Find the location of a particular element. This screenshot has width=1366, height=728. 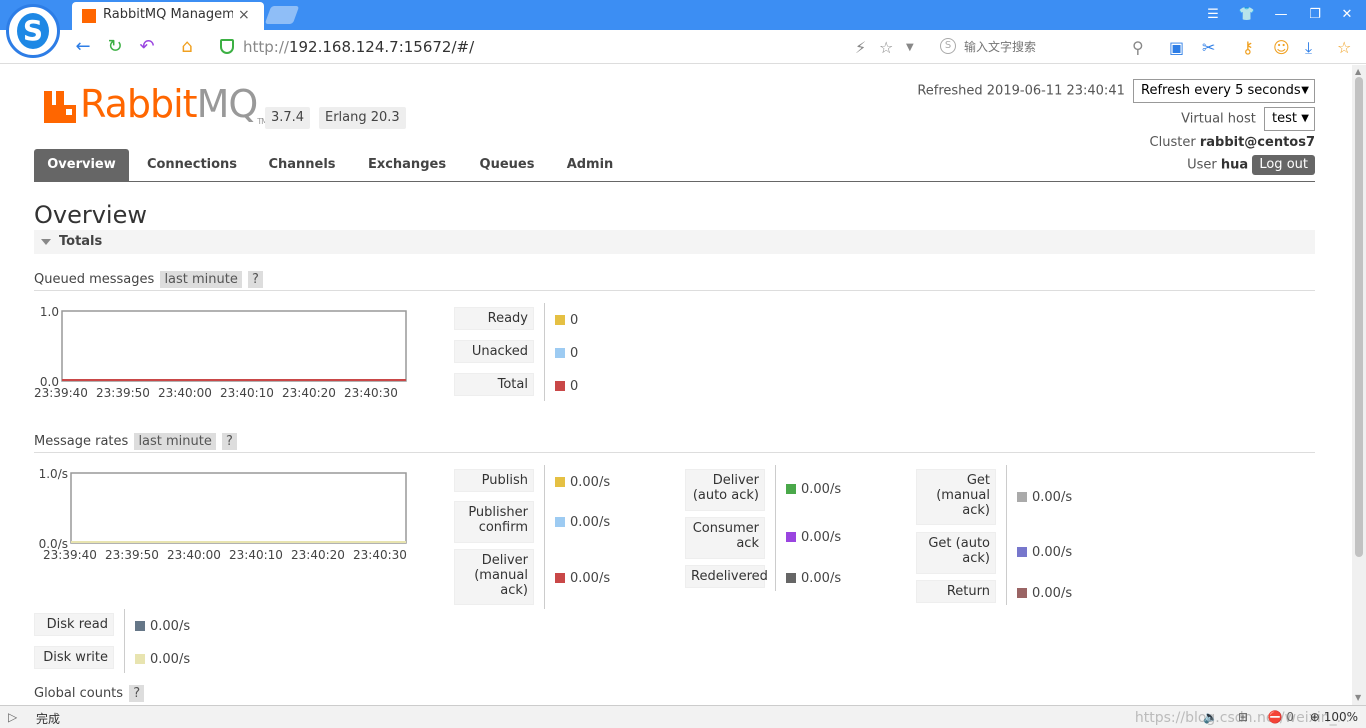

refresh-select: Refresh every 5 seconds ▼ is located at coordinates (1224, 91).